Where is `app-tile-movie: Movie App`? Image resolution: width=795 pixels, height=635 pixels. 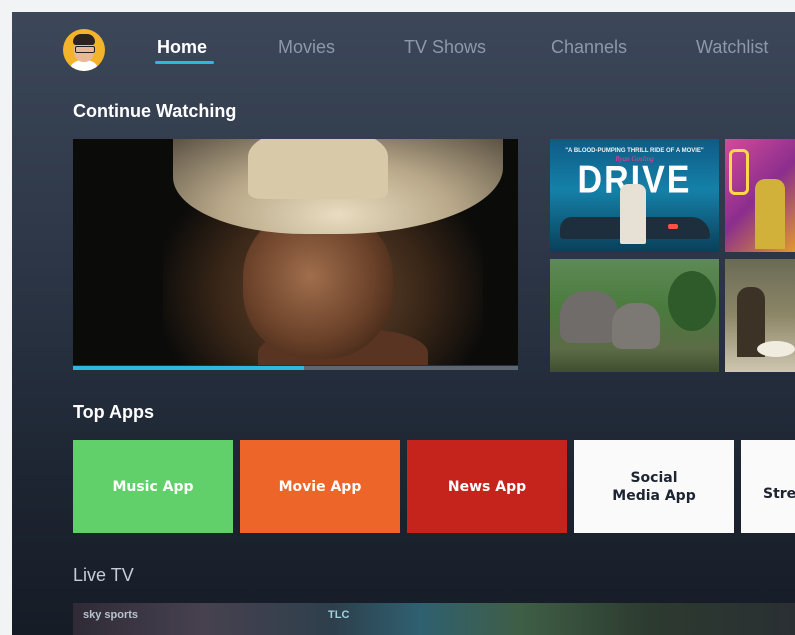 app-tile-movie: Movie App is located at coordinates (320, 486).